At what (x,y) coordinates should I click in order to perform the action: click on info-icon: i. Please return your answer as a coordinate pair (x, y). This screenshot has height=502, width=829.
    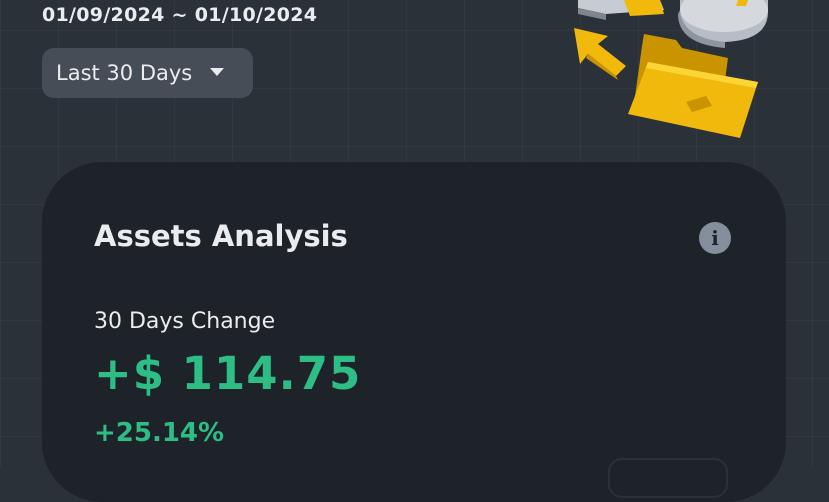
    Looking at the image, I should click on (715, 238).